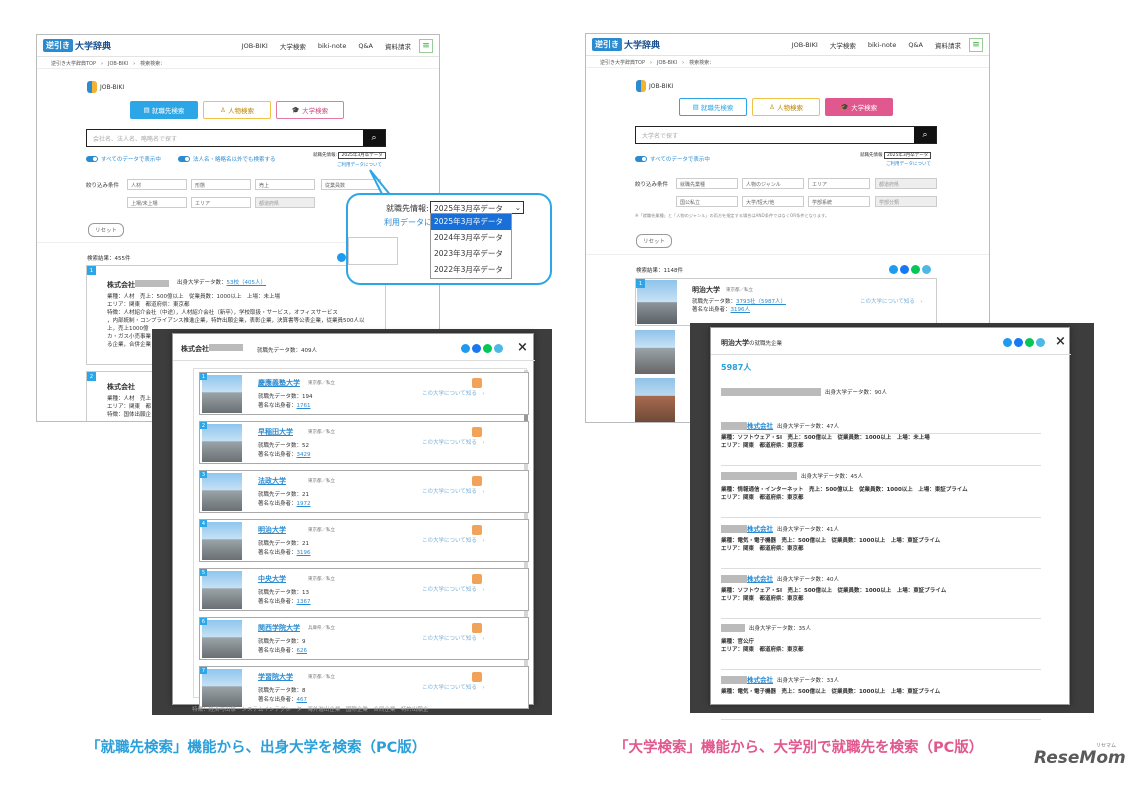 Image resolution: width=1143 pixels, height=785 pixels. I want to click on stat-link: 53校（405人）, so click(247, 283).